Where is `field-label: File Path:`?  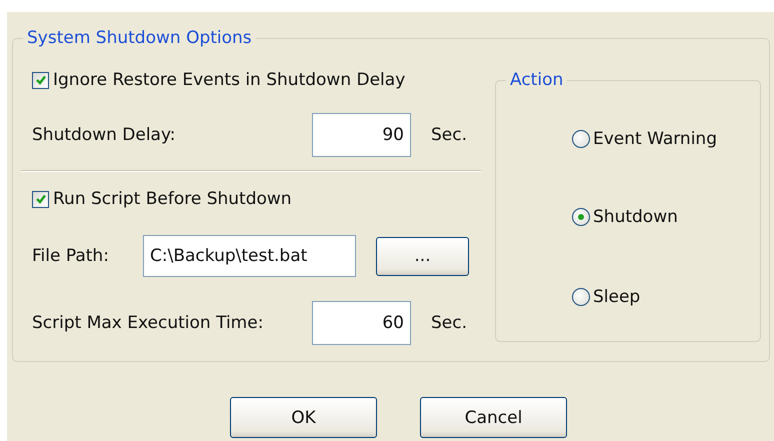
field-label: File Path: is located at coordinates (71, 256).